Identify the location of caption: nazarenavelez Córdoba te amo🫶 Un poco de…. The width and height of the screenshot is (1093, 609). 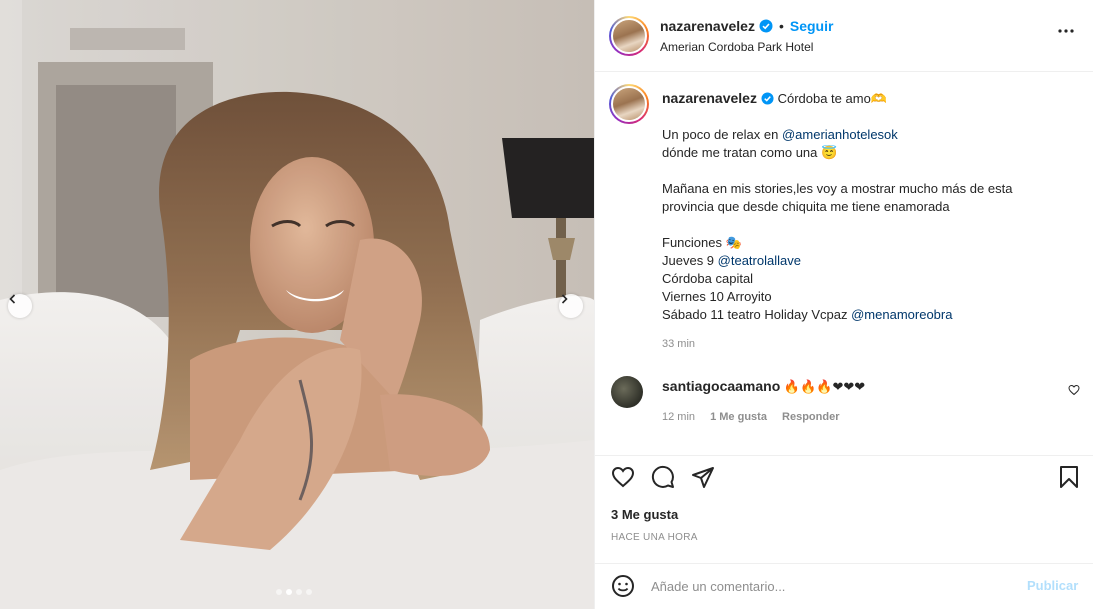
(867, 206).